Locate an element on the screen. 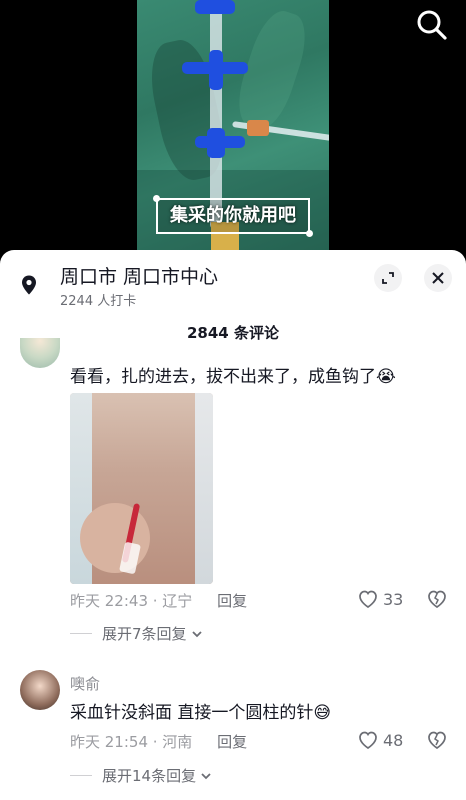  location-pin-icon is located at coordinates (29, 285).